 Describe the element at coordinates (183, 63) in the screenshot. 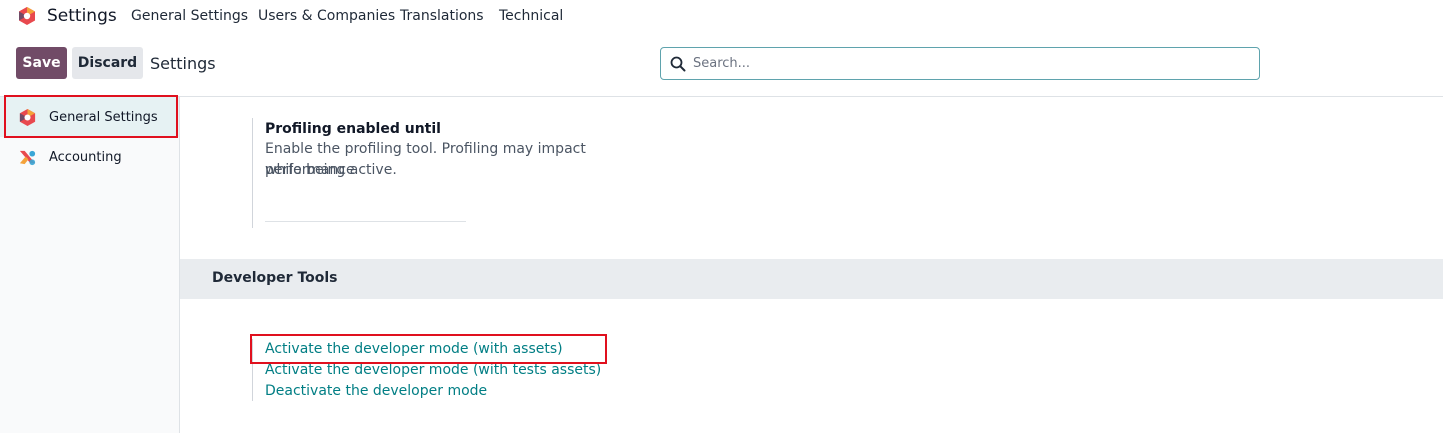

I see `page-title: Settings` at that location.